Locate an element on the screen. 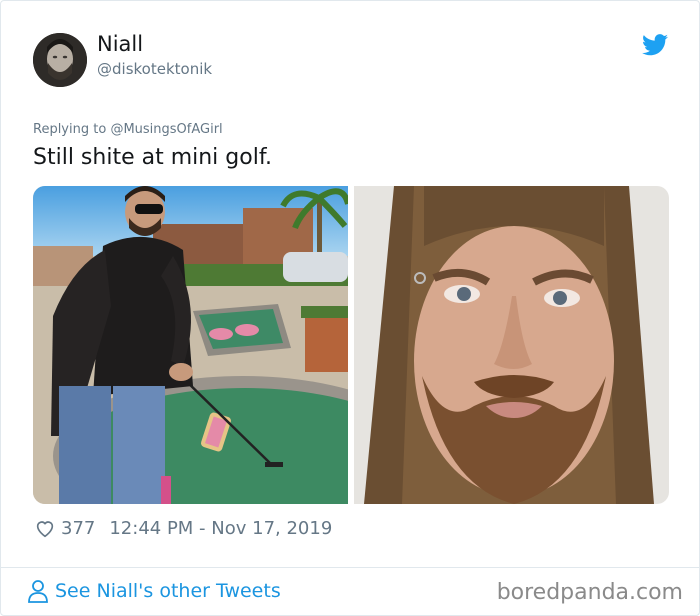 This screenshot has width=700, height=616. author-name: Niall is located at coordinates (120, 44).